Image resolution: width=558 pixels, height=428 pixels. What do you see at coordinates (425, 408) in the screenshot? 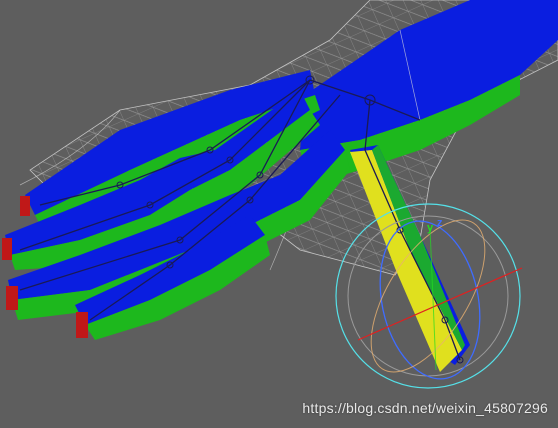
I see `watermark-text: https://blog.csdn.net/weixin_45807296` at bounding box center [425, 408].